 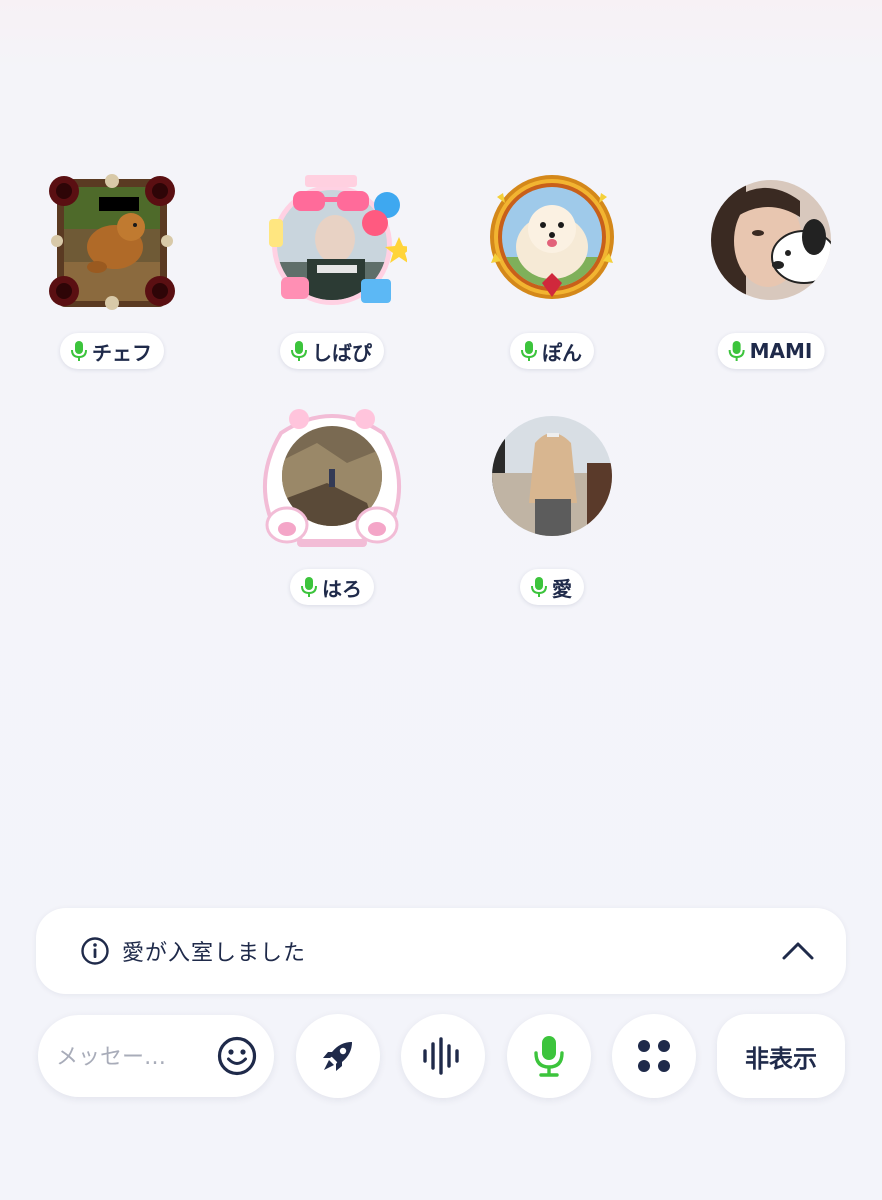 I want to click on speaker-name: MAMI, so click(x=781, y=351).